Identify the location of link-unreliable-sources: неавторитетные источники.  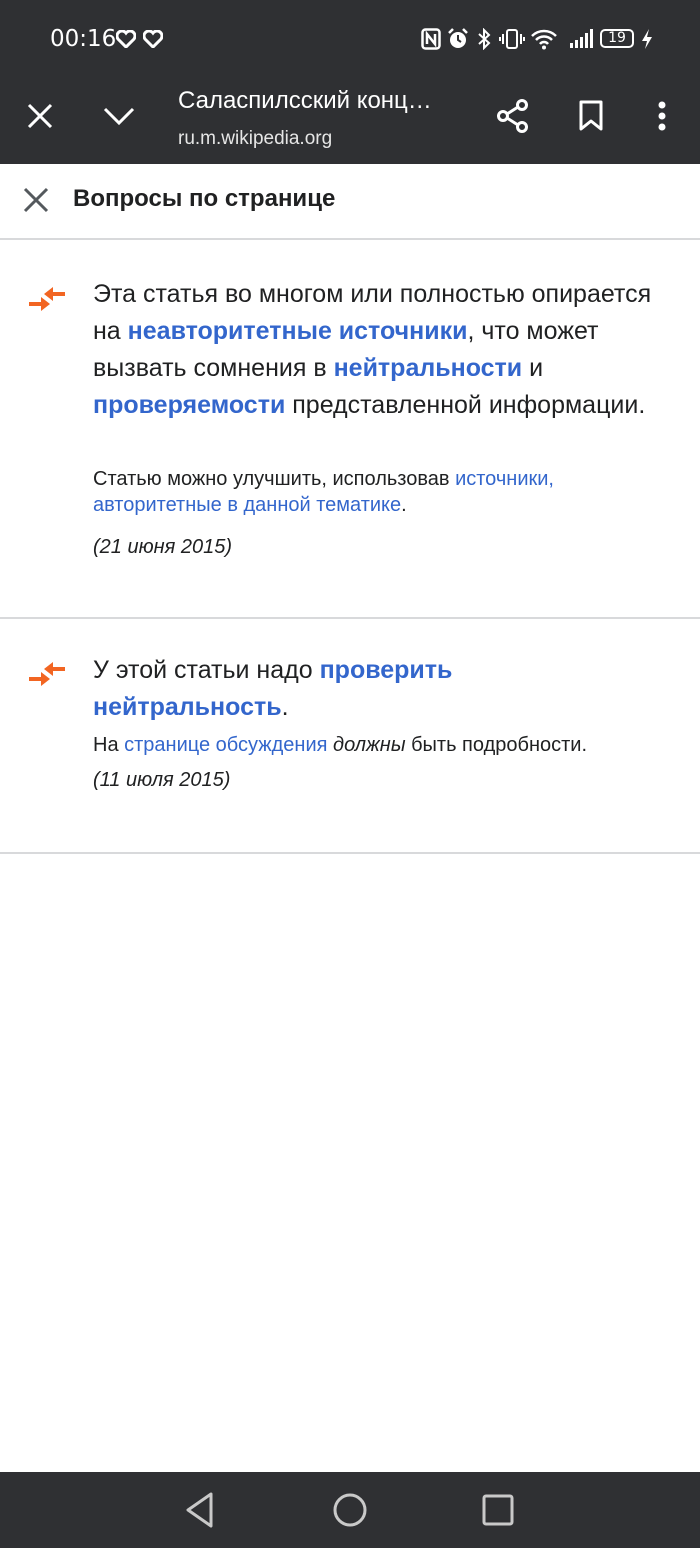
(298, 331).